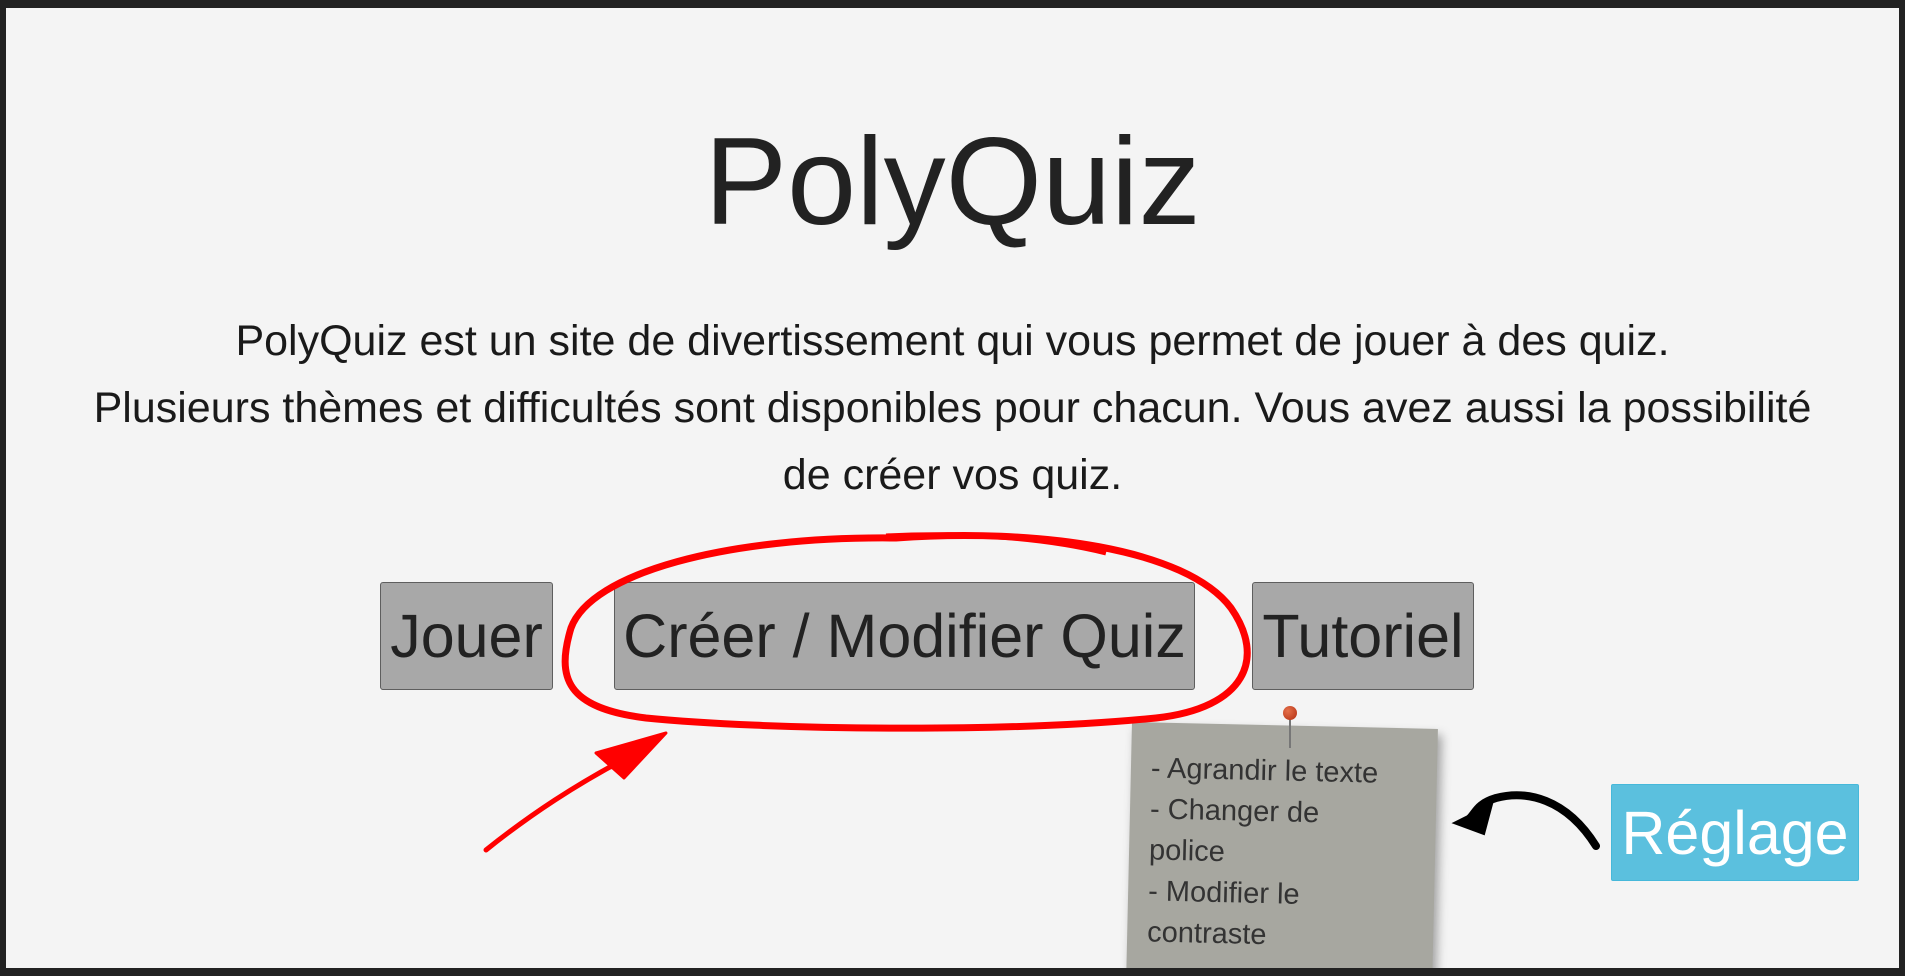 The width and height of the screenshot is (1905, 976). What do you see at coordinates (1290, 733) in the screenshot?
I see `pin-needle` at bounding box center [1290, 733].